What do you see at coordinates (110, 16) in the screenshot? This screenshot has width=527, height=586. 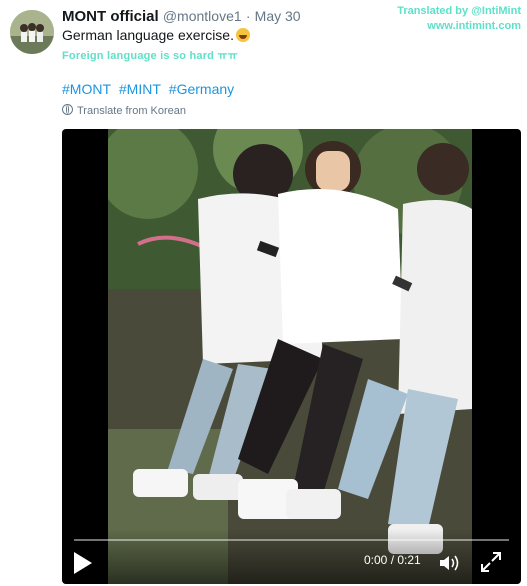 I see `display-name: MONT official` at bounding box center [110, 16].